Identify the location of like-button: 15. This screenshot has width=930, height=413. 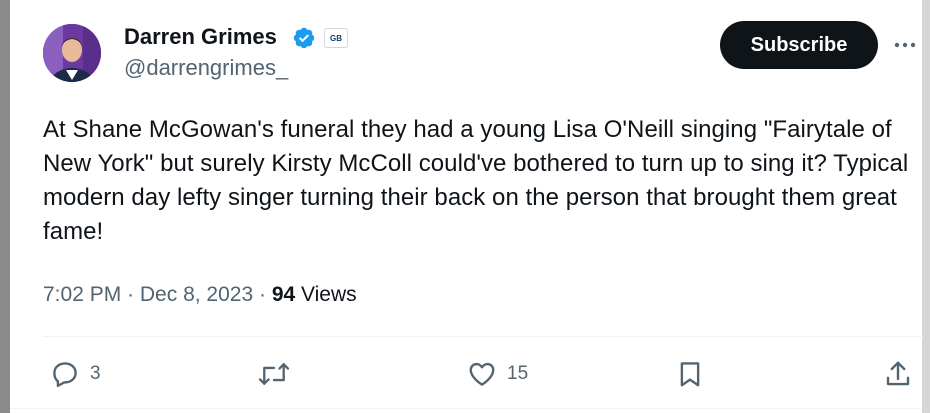
(497, 374).